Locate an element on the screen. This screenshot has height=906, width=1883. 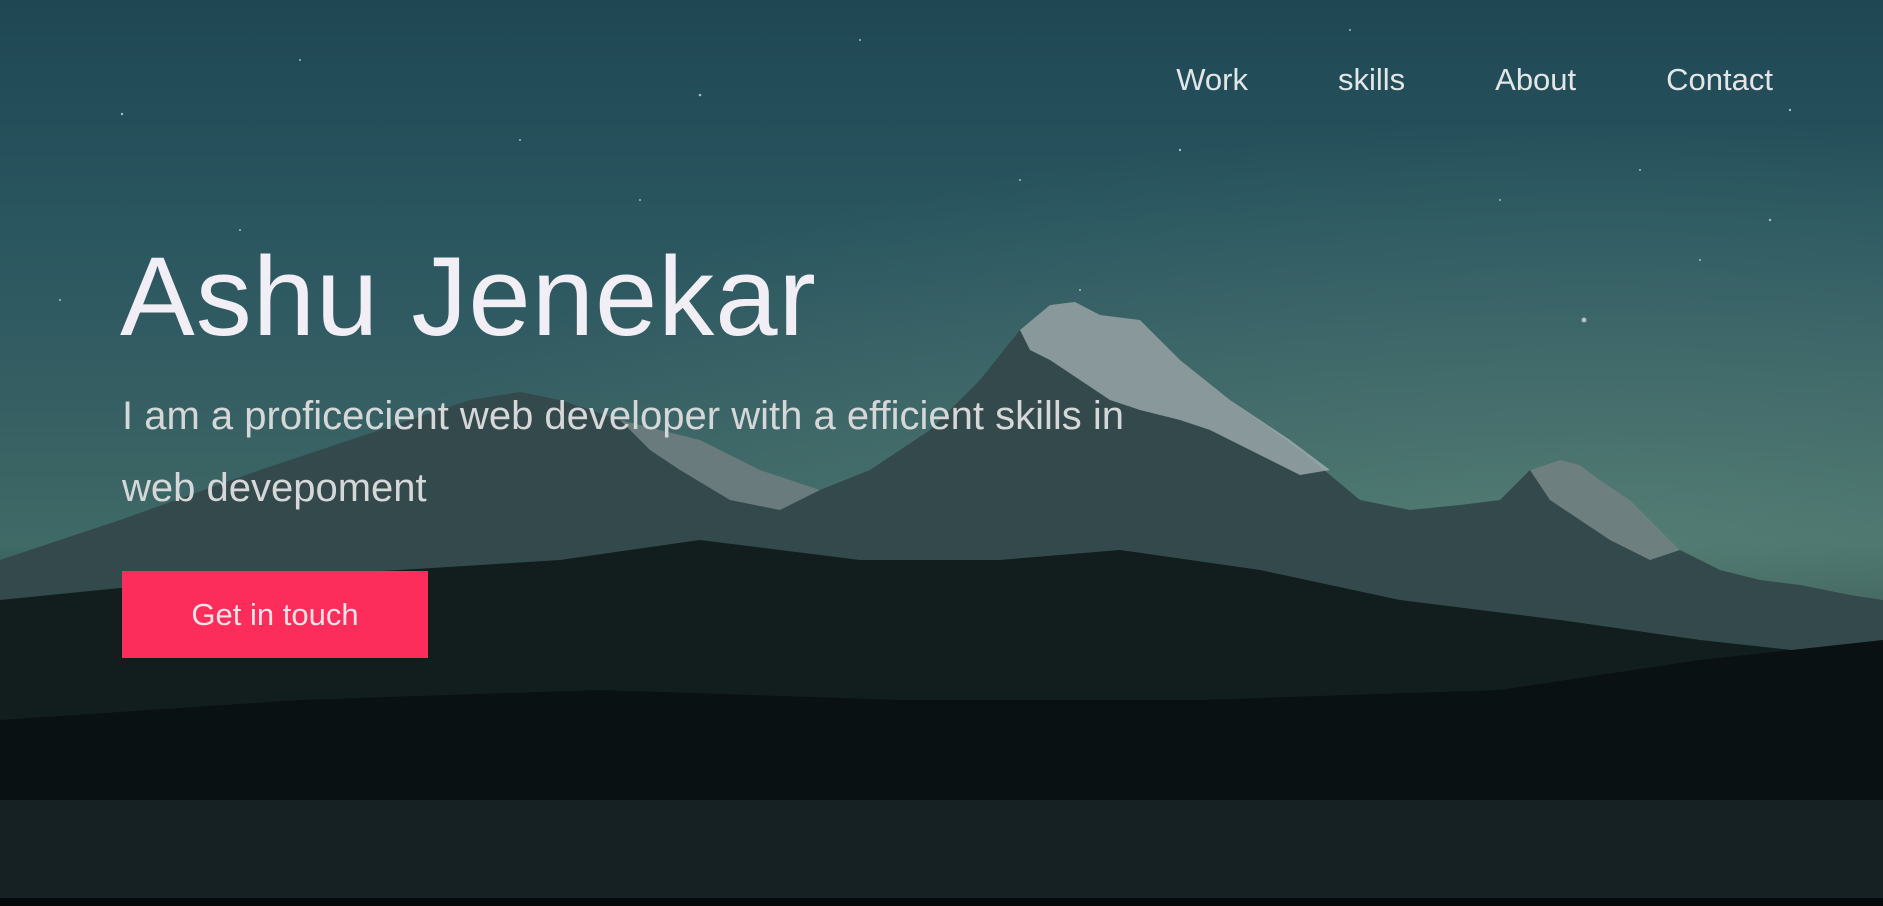
nav-link-about: About is located at coordinates (1535, 80).